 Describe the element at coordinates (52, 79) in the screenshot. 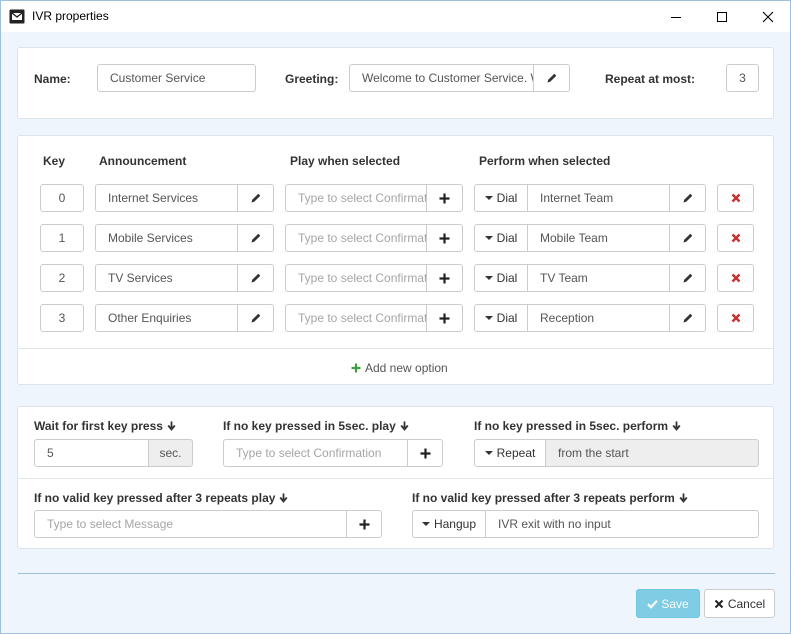

I see `name-label: Name:` at that location.